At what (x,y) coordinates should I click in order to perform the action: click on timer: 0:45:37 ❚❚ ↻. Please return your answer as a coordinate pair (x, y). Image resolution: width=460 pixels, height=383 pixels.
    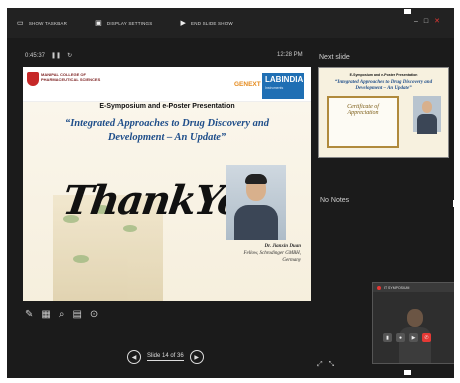
    Looking at the image, I should click on (48, 56).